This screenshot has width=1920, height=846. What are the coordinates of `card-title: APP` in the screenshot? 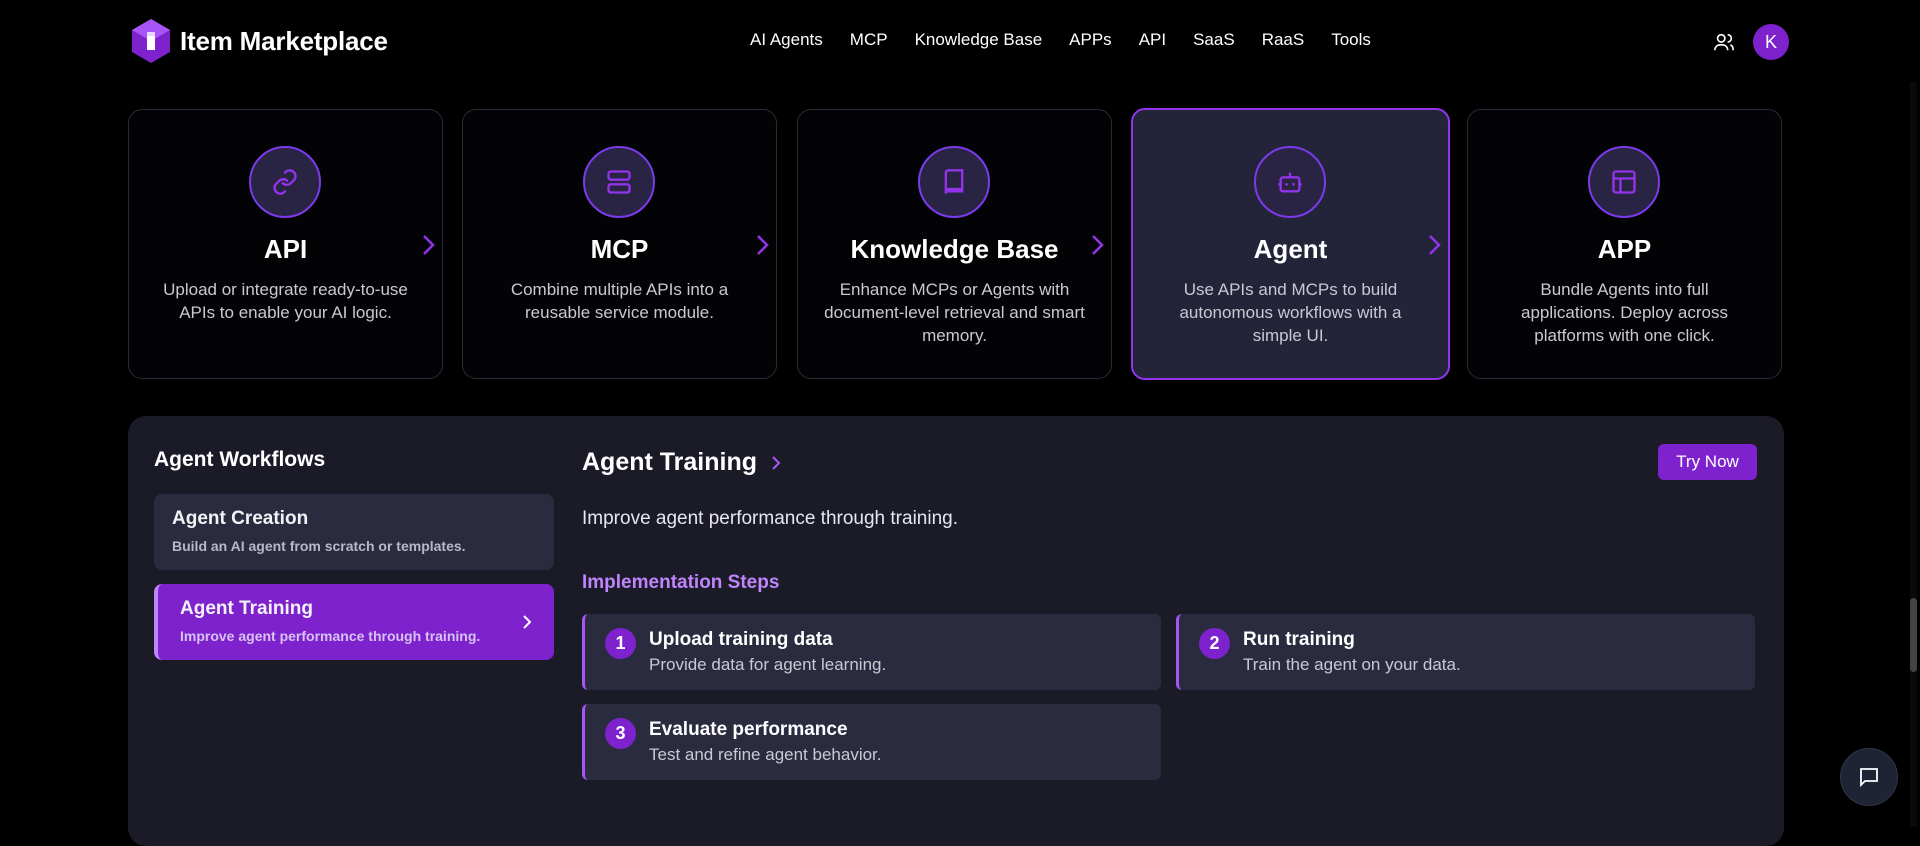 It's located at (1624, 249).